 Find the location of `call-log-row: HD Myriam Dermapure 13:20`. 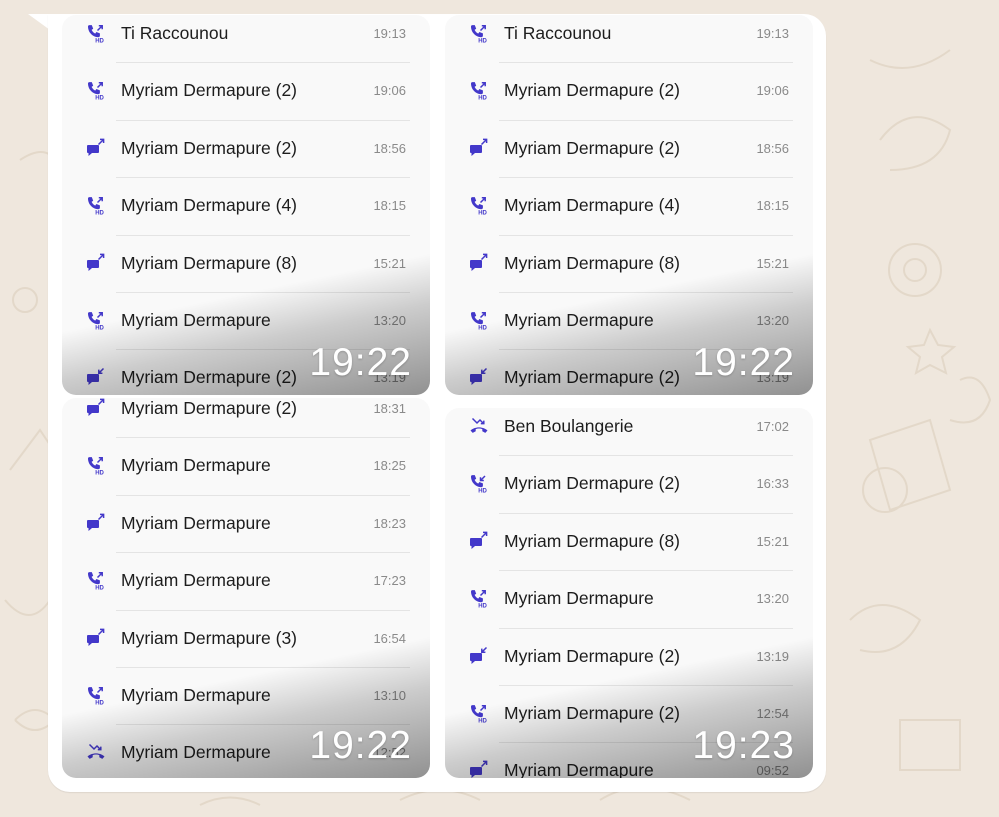

call-log-row: HD Myriam Dermapure 13:20 is located at coordinates (629, 600).